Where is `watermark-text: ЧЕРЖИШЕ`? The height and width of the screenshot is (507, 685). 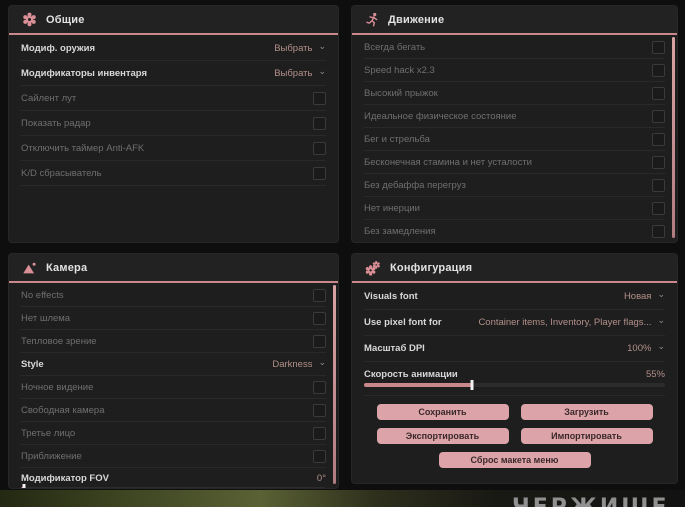
watermark-text: ЧЕРЖИШЕ is located at coordinates (590, 501).